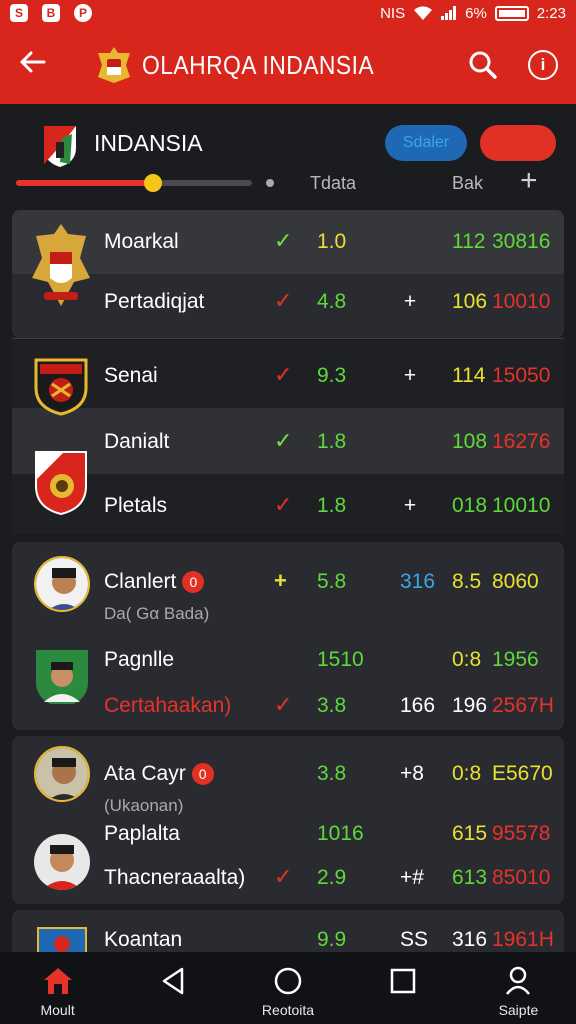 This screenshot has height=1024, width=576. I want to click on bottom-nav: Moult Reotoita Saipte, so click(288, 988).